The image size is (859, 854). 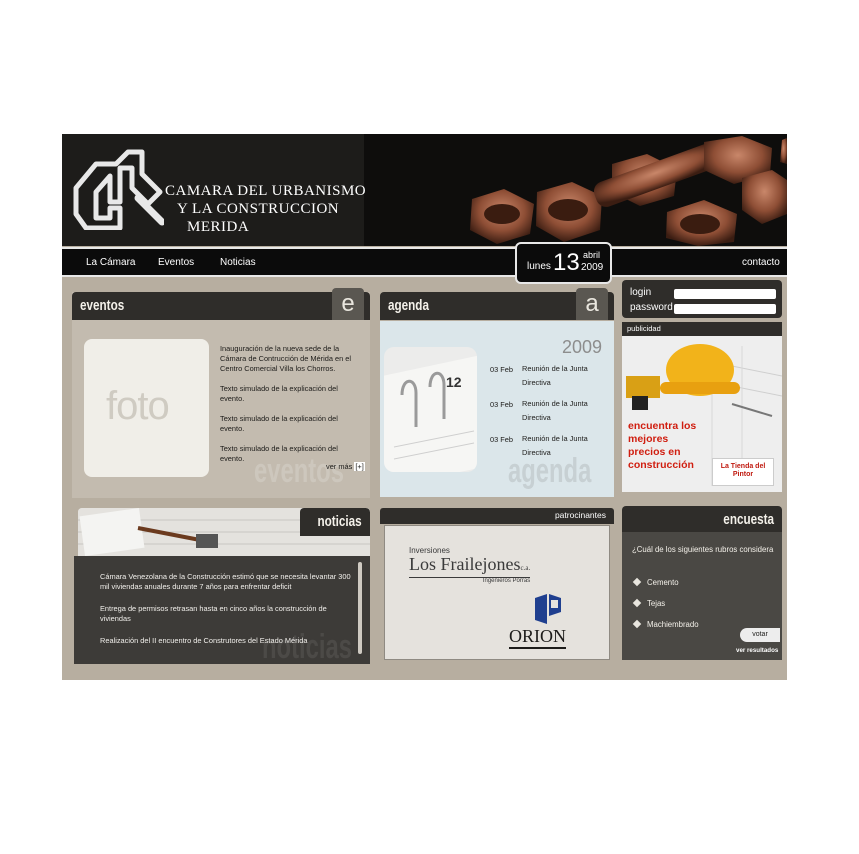 What do you see at coordinates (102, 305) in the screenshot?
I see `eventos-title: eventos` at bounding box center [102, 305].